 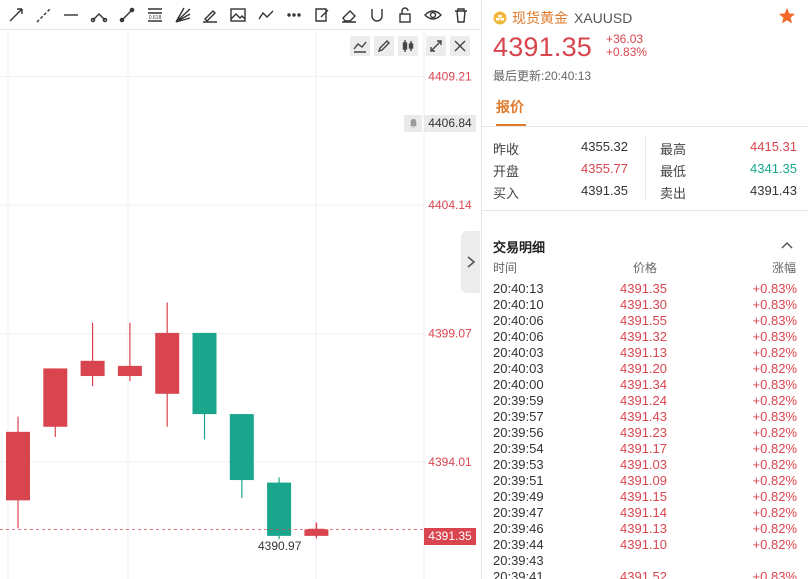 I want to click on image-icon, so click(x=238, y=15).